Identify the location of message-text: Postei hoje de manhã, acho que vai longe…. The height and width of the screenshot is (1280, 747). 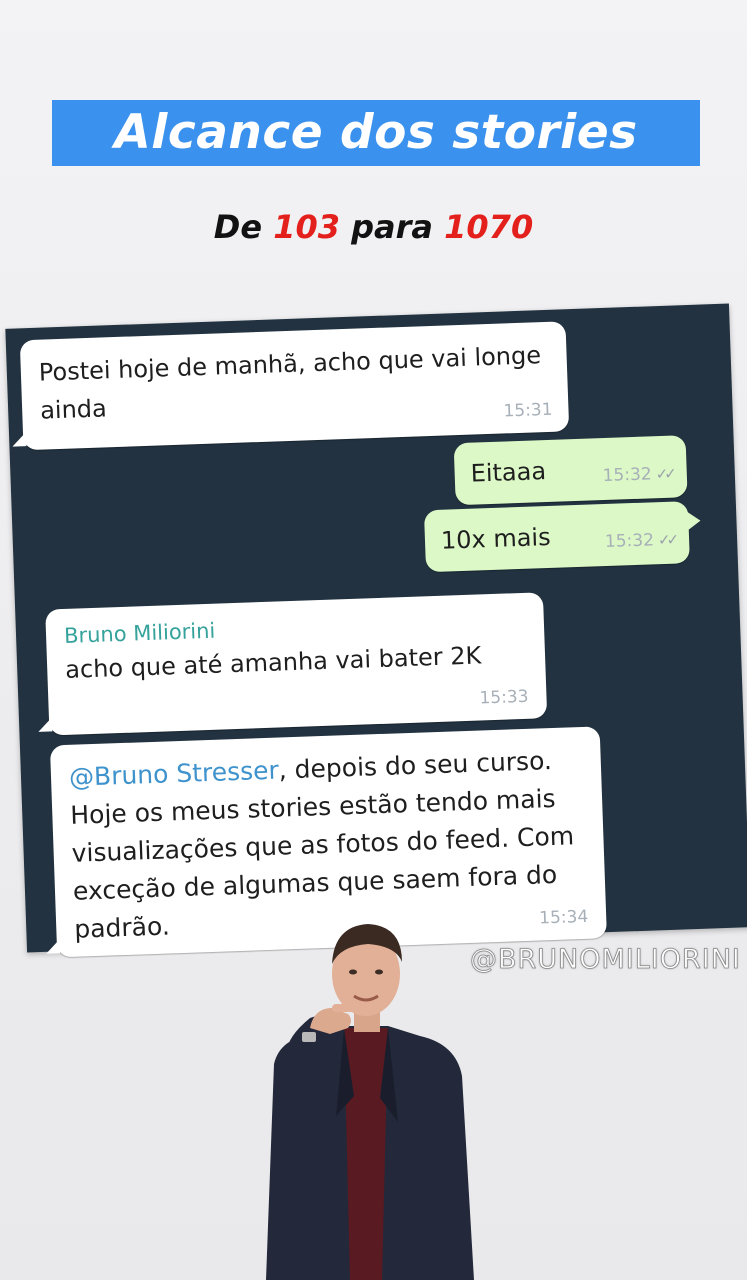
(290, 383).